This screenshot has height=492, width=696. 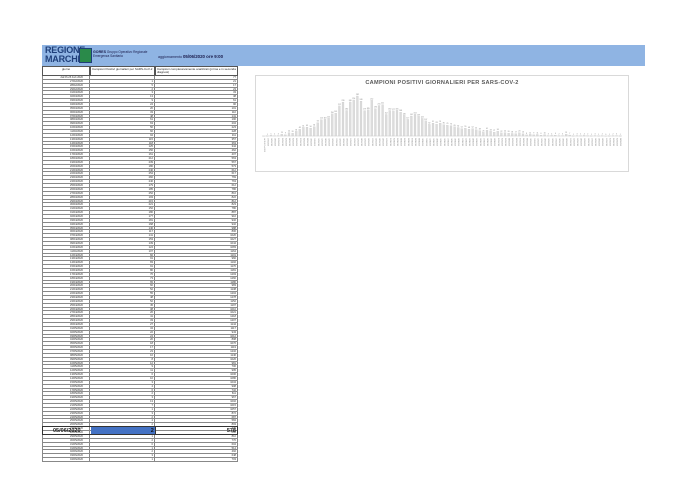 What do you see at coordinates (404, 114) in the screenshot?
I see `chart-data-label: 146` at bounding box center [404, 114].